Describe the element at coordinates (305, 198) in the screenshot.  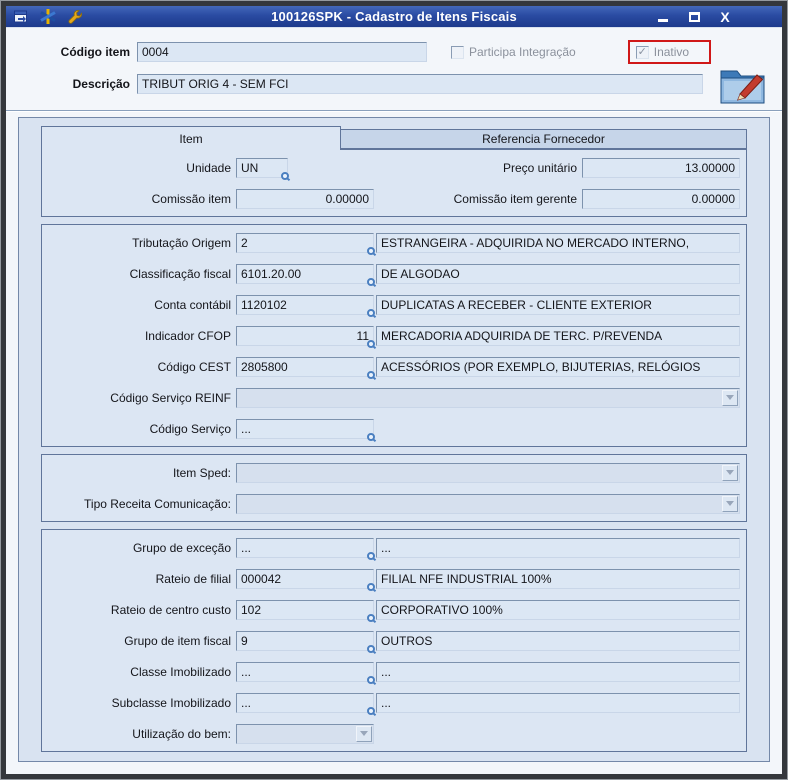
I see `comissao-item-field: 0.00000` at that location.